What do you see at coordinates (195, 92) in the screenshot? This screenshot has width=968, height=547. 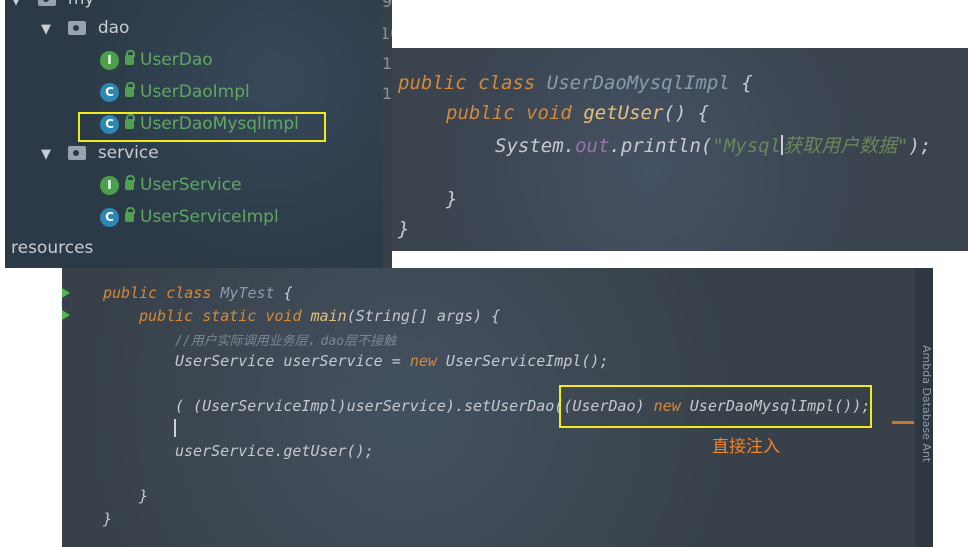 I see `tree-label: UserDaoImpl` at bounding box center [195, 92].